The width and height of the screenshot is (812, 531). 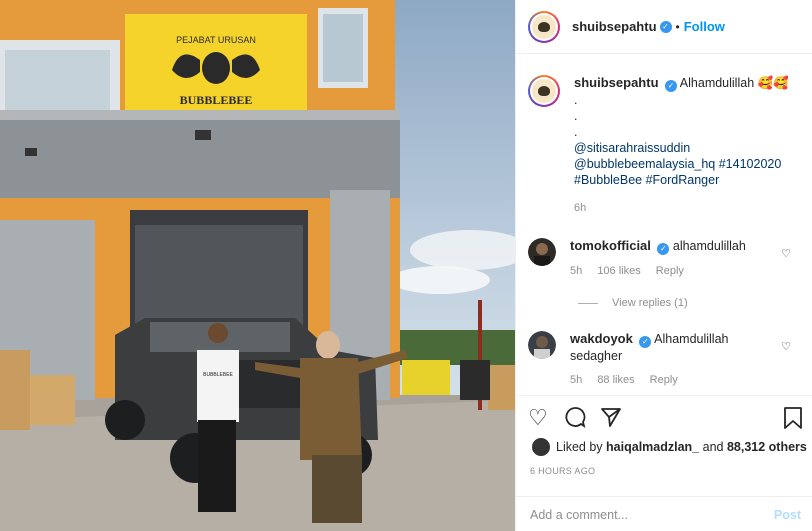 I want to click on caption-author-avatar, so click(x=544, y=91).